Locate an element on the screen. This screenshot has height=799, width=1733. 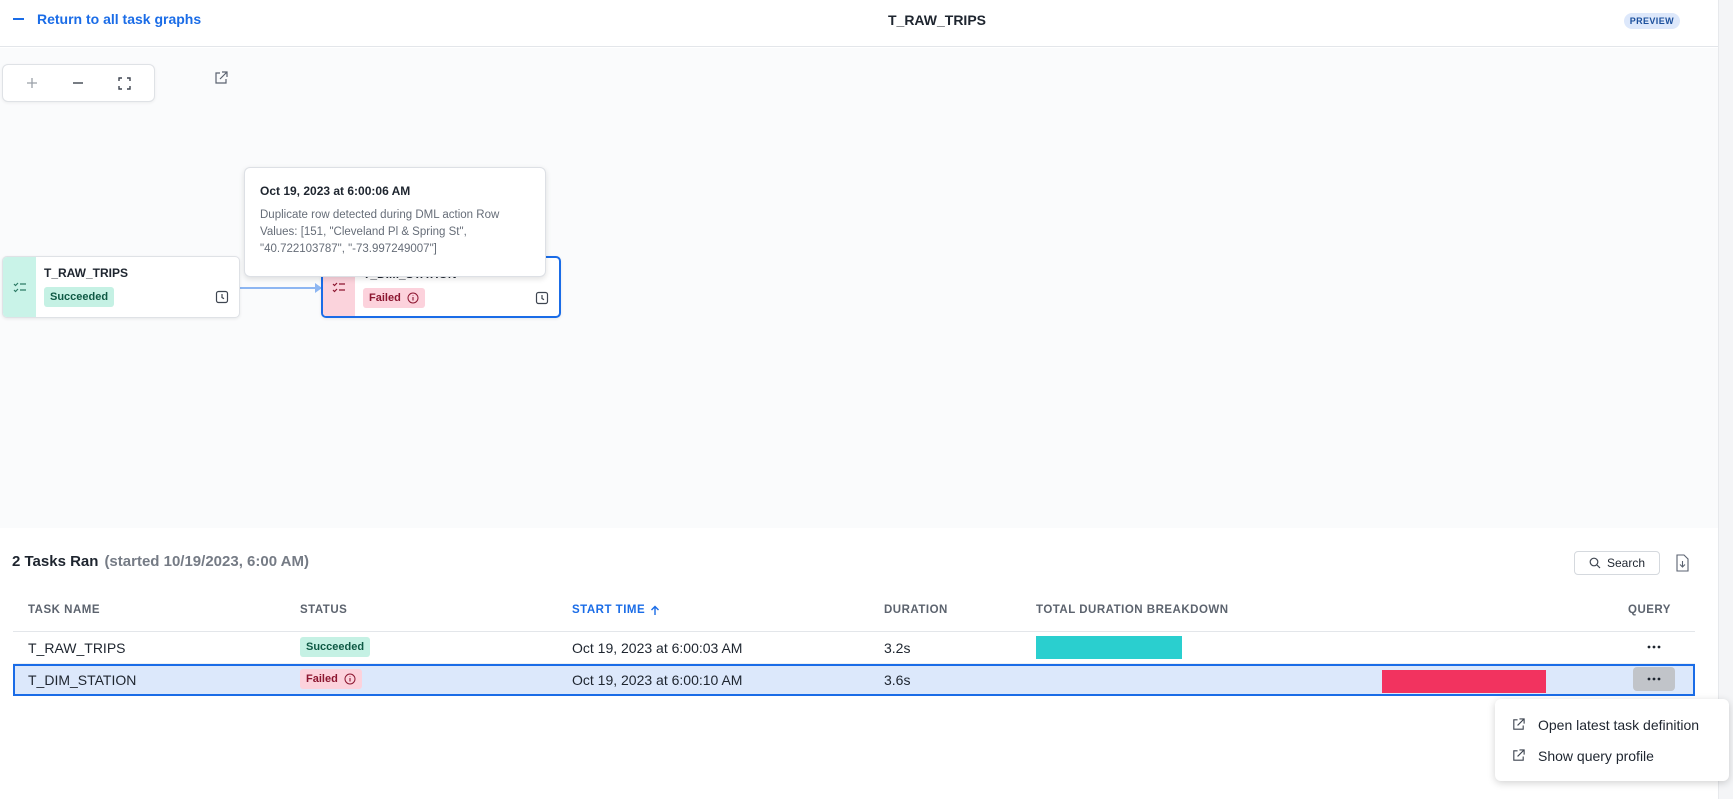
scrollbar is located at coordinates (1725, 399).